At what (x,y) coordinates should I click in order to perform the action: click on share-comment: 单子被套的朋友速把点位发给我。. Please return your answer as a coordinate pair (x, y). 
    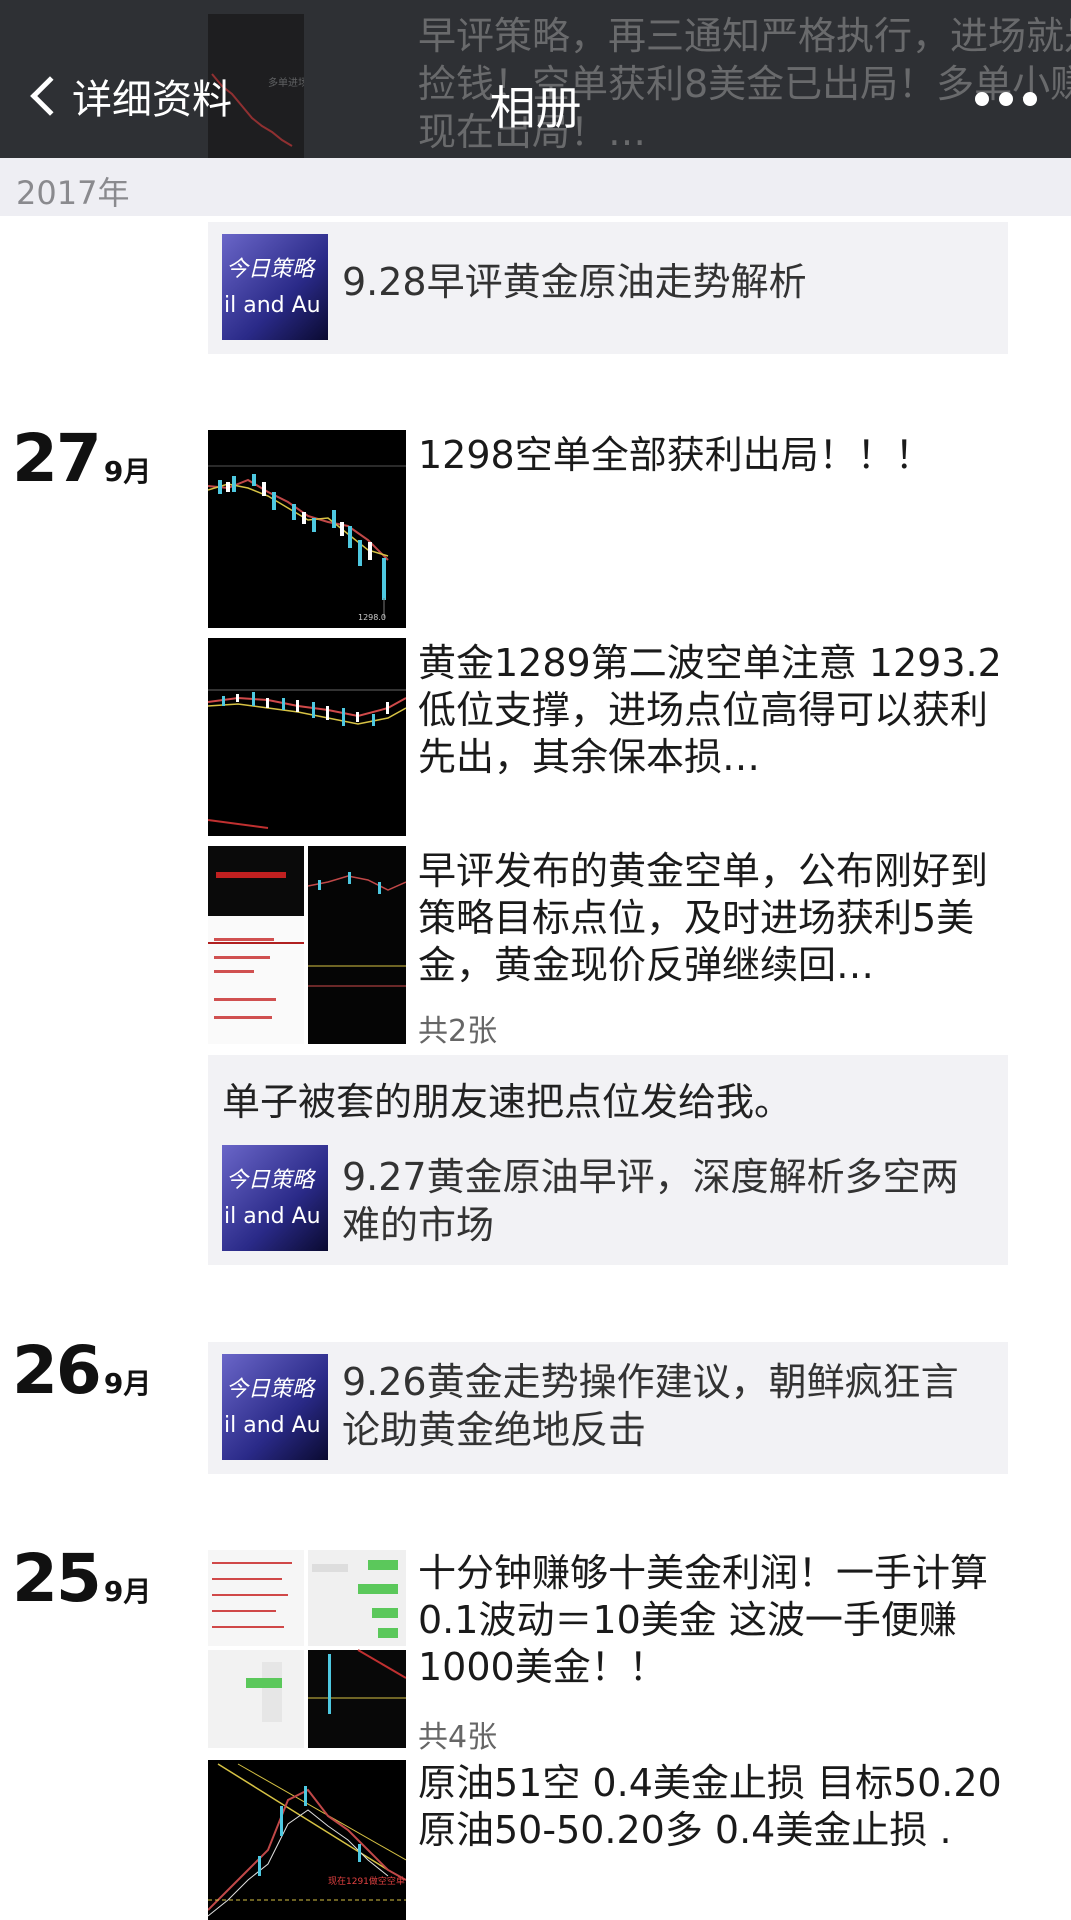
    Looking at the image, I should click on (507, 1102).